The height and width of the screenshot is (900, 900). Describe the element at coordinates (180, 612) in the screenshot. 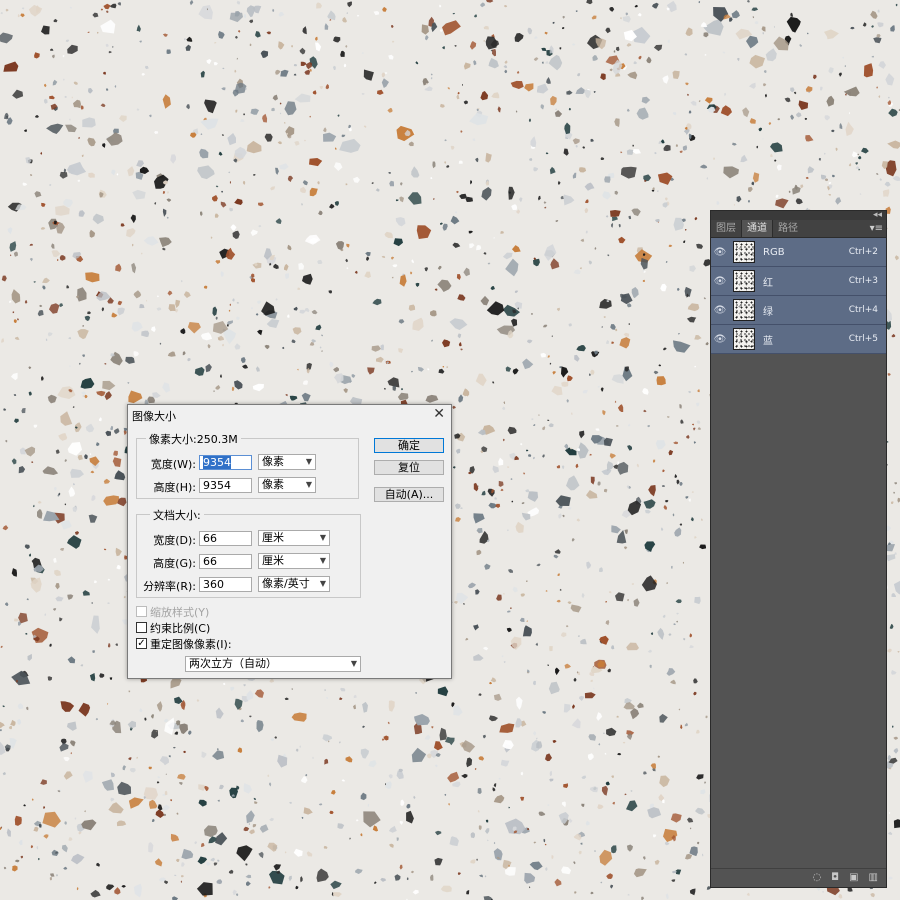

I see `scale-styles-label: 缩放样式(Y)` at that location.